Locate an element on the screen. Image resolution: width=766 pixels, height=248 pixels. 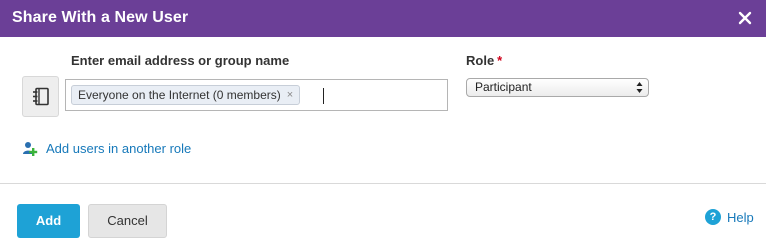
help-label: Help is located at coordinates (740, 217).